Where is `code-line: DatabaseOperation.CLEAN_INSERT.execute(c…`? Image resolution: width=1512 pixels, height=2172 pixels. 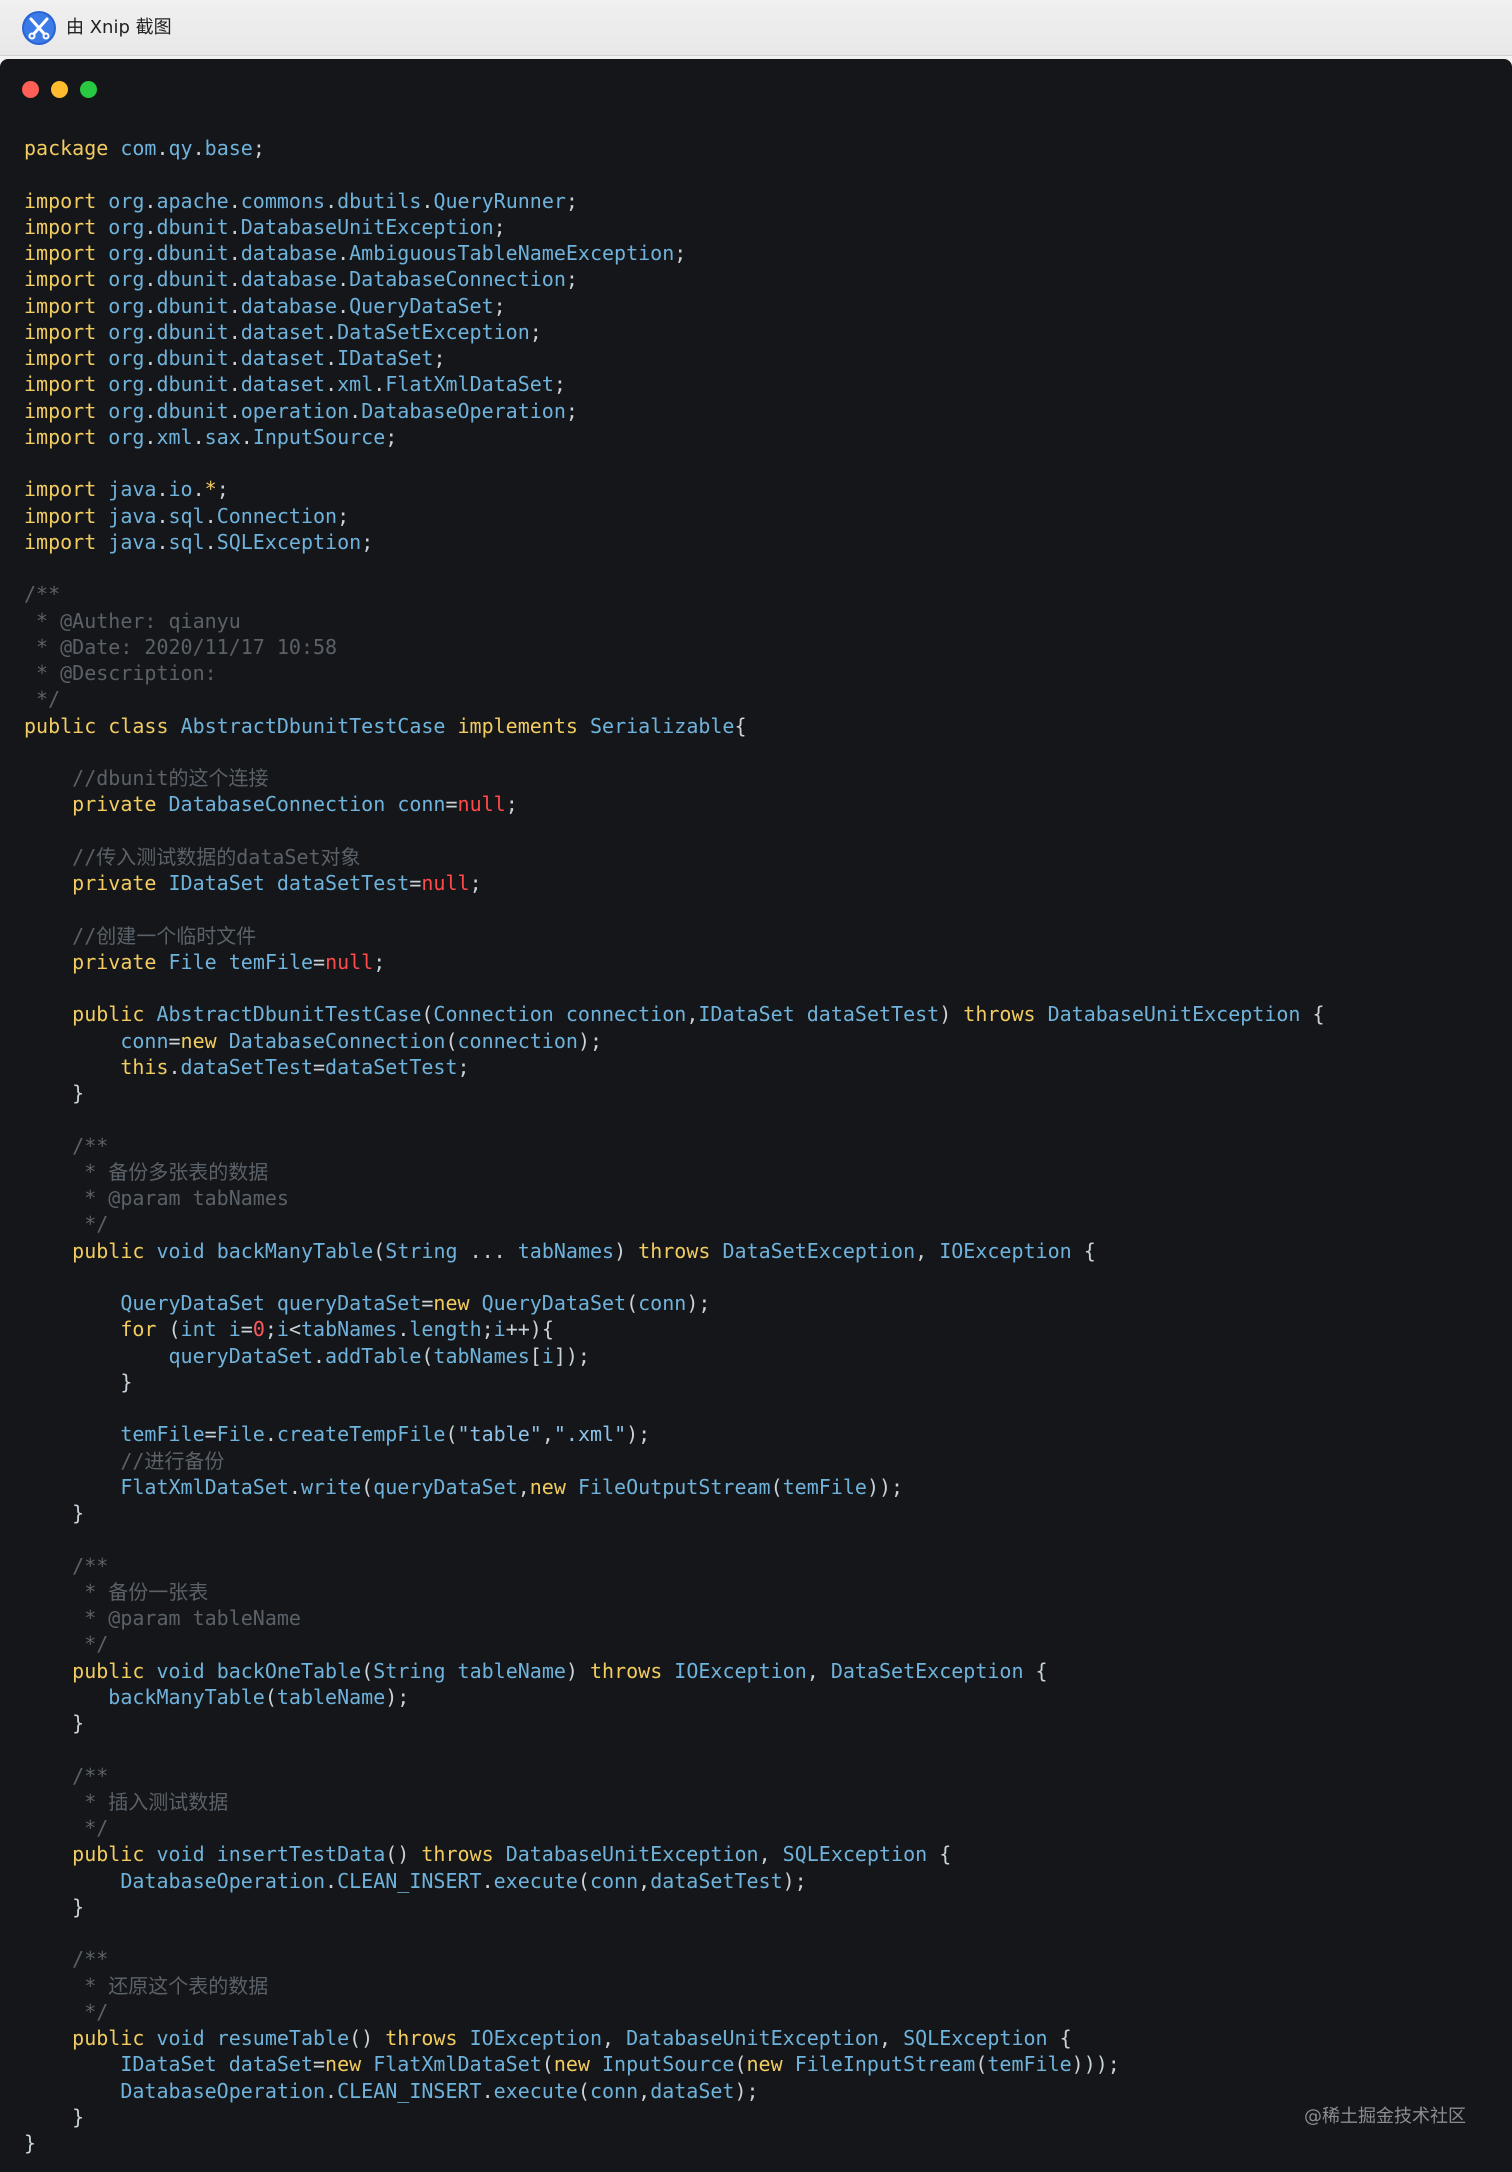
code-line: DatabaseOperation.CLEAN_INSERT.execute(c… is located at coordinates (674, 1881).